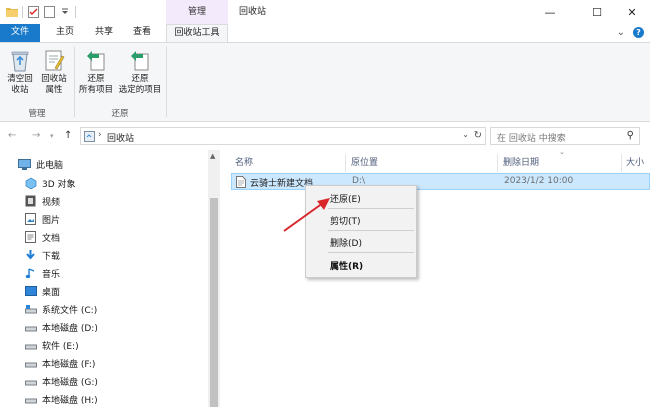  What do you see at coordinates (52, 136) in the screenshot?
I see `recent-locations-chevron-icon: ▾` at bounding box center [52, 136].